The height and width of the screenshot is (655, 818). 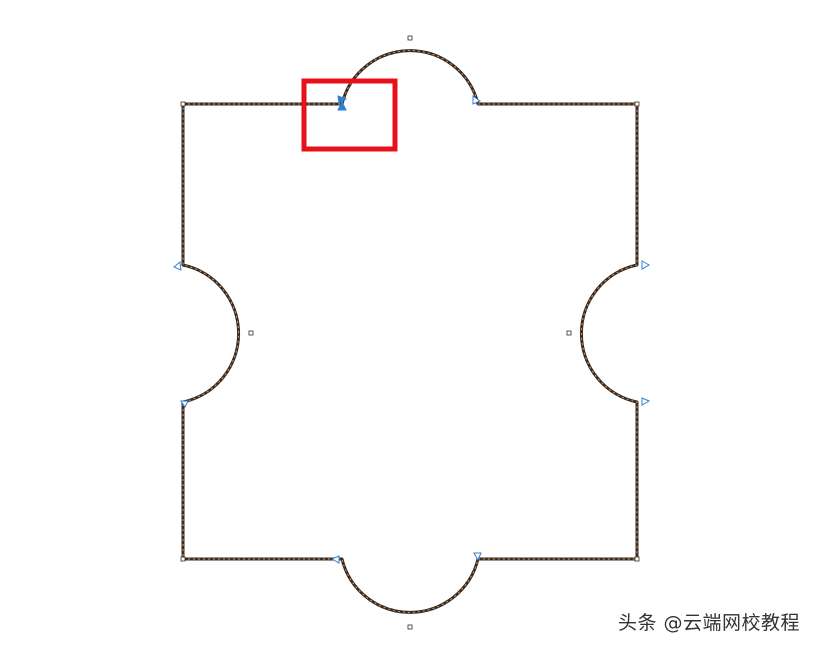 What do you see at coordinates (708, 623) in the screenshot?
I see `watermark-text: 头条 @云端网校教程` at bounding box center [708, 623].